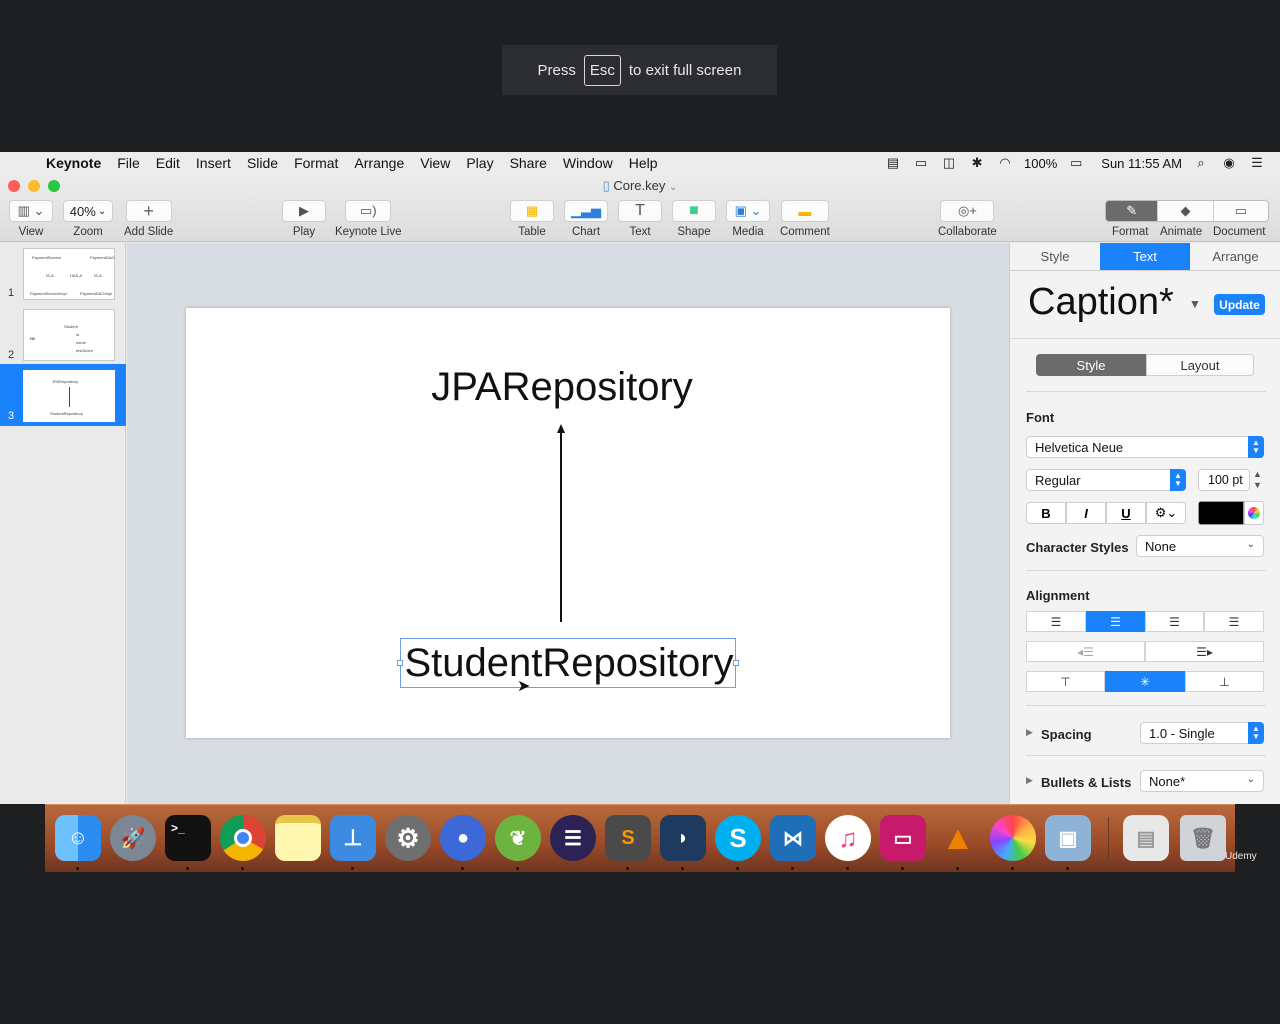  Describe the element at coordinates (1174, 621) in the screenshot. I see `align-right-button: ☰` at that location.